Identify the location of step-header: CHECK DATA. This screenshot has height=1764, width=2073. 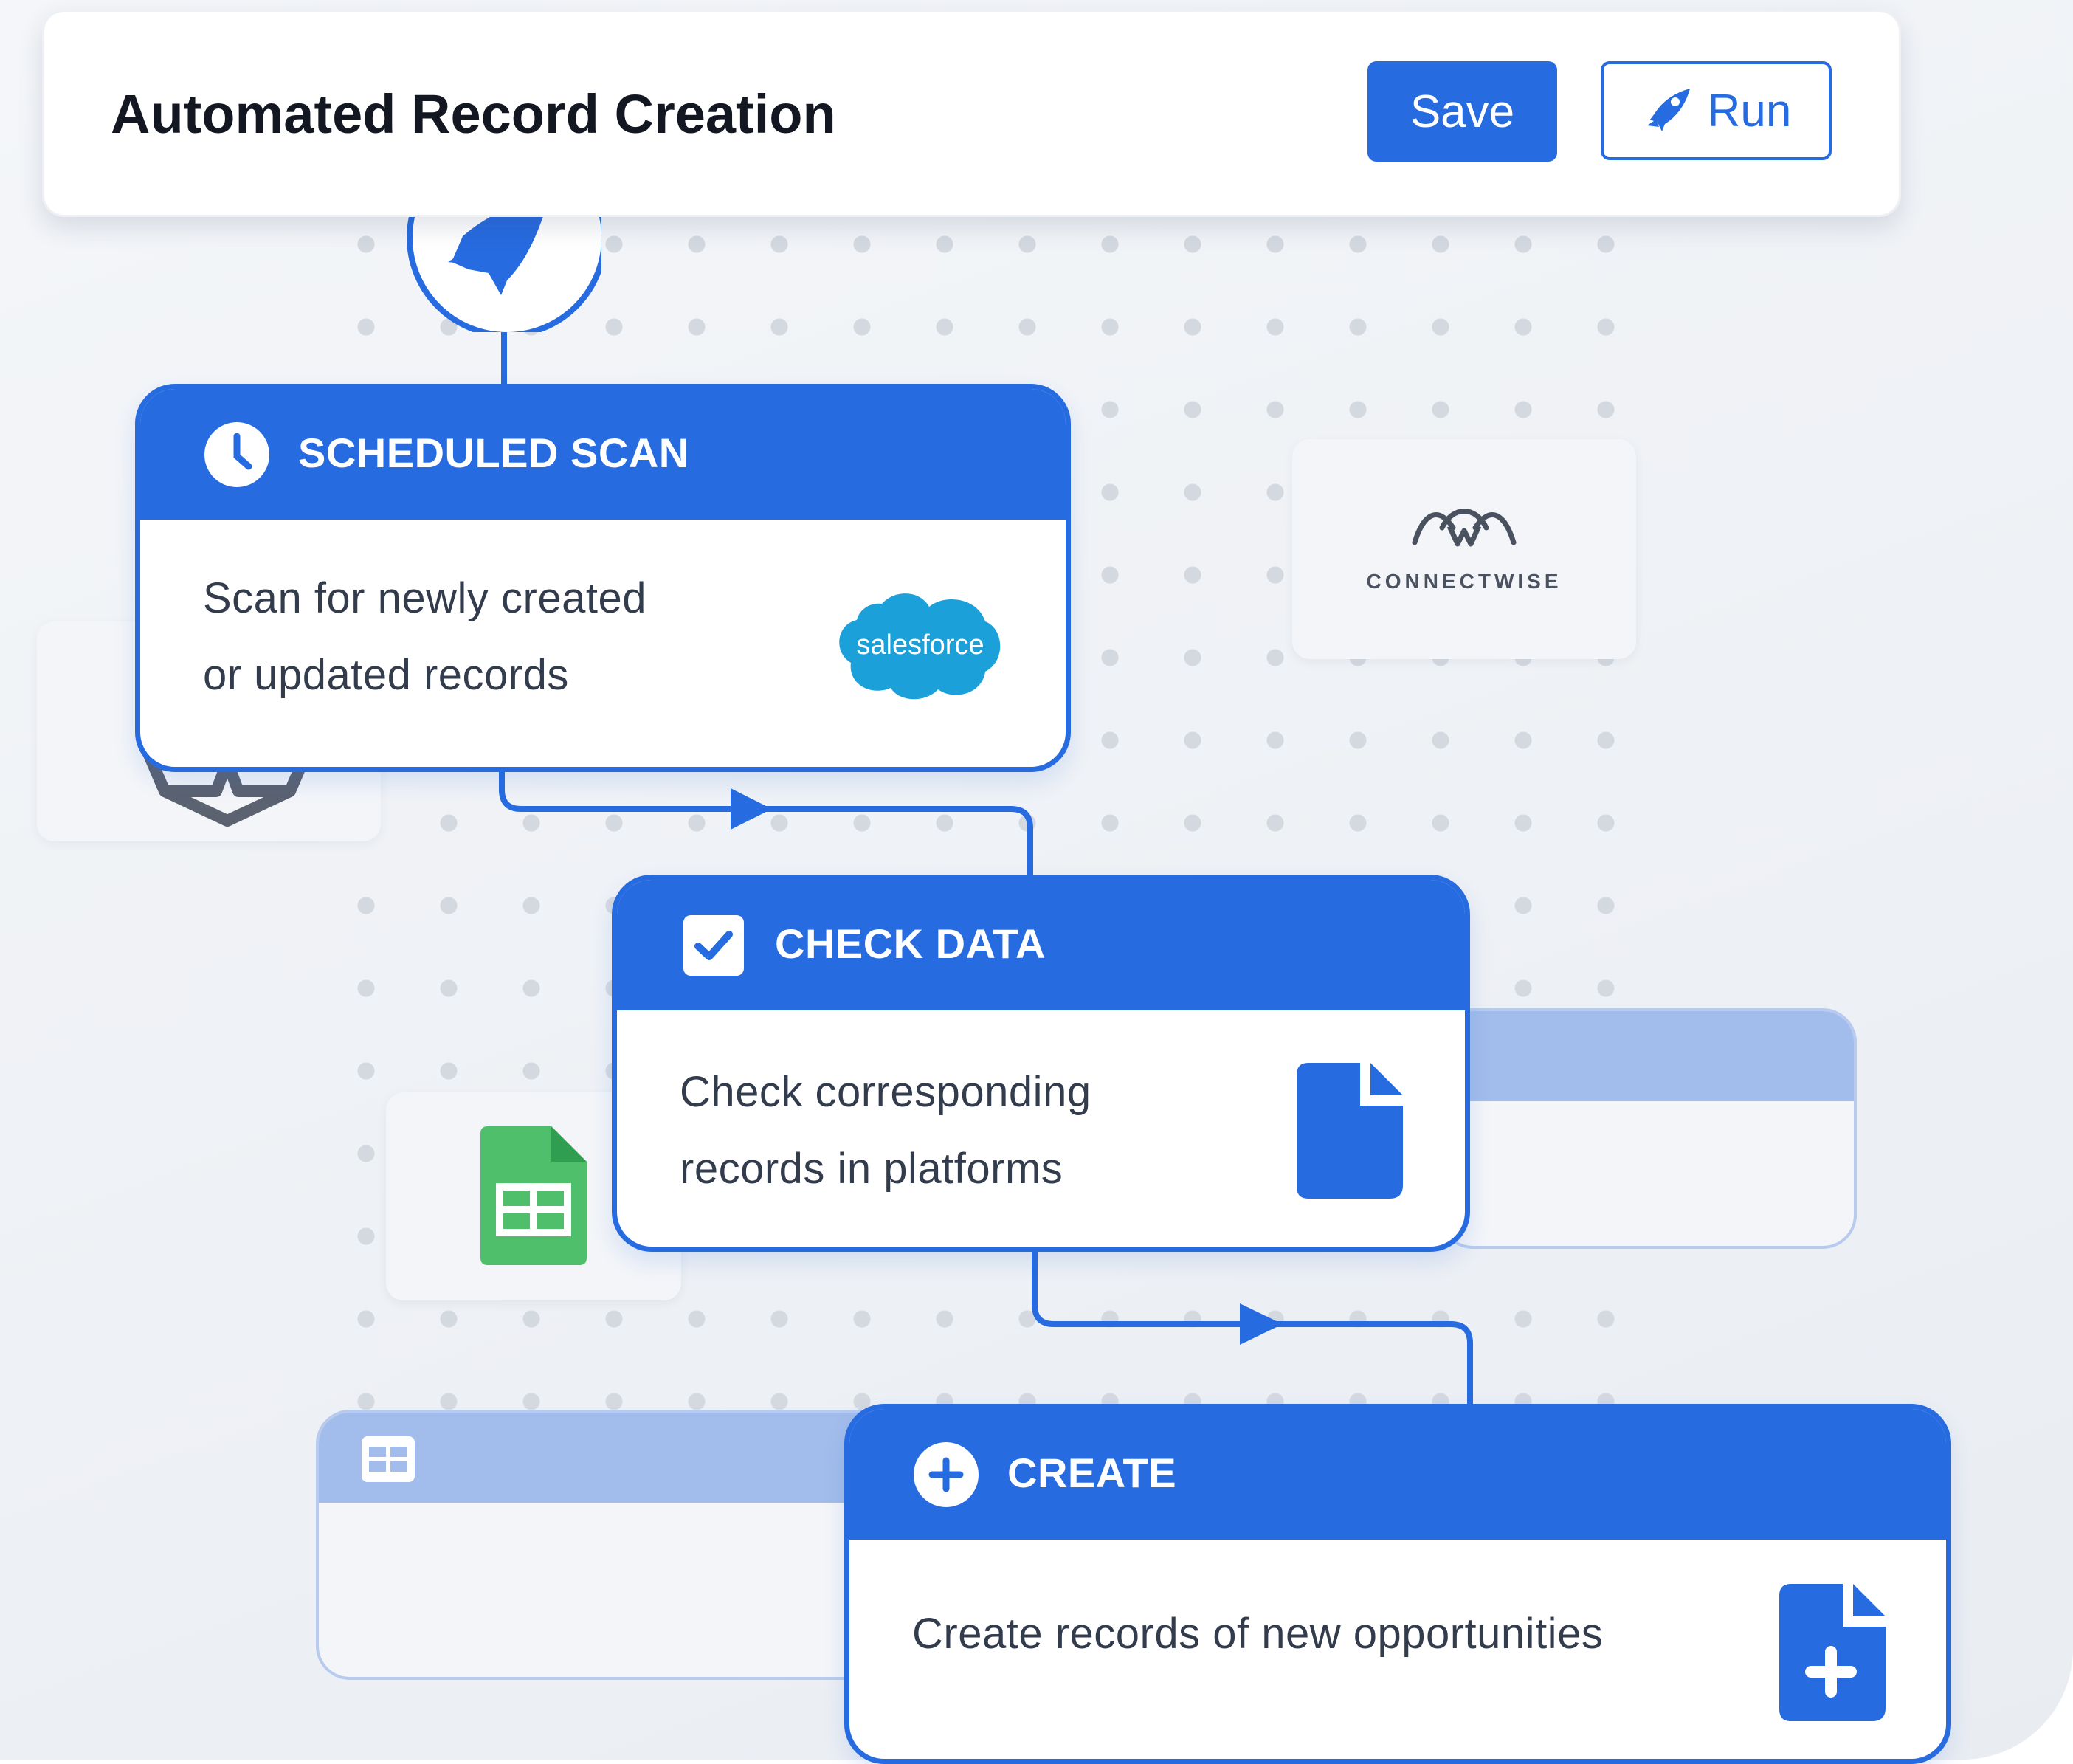
(1041, 945).